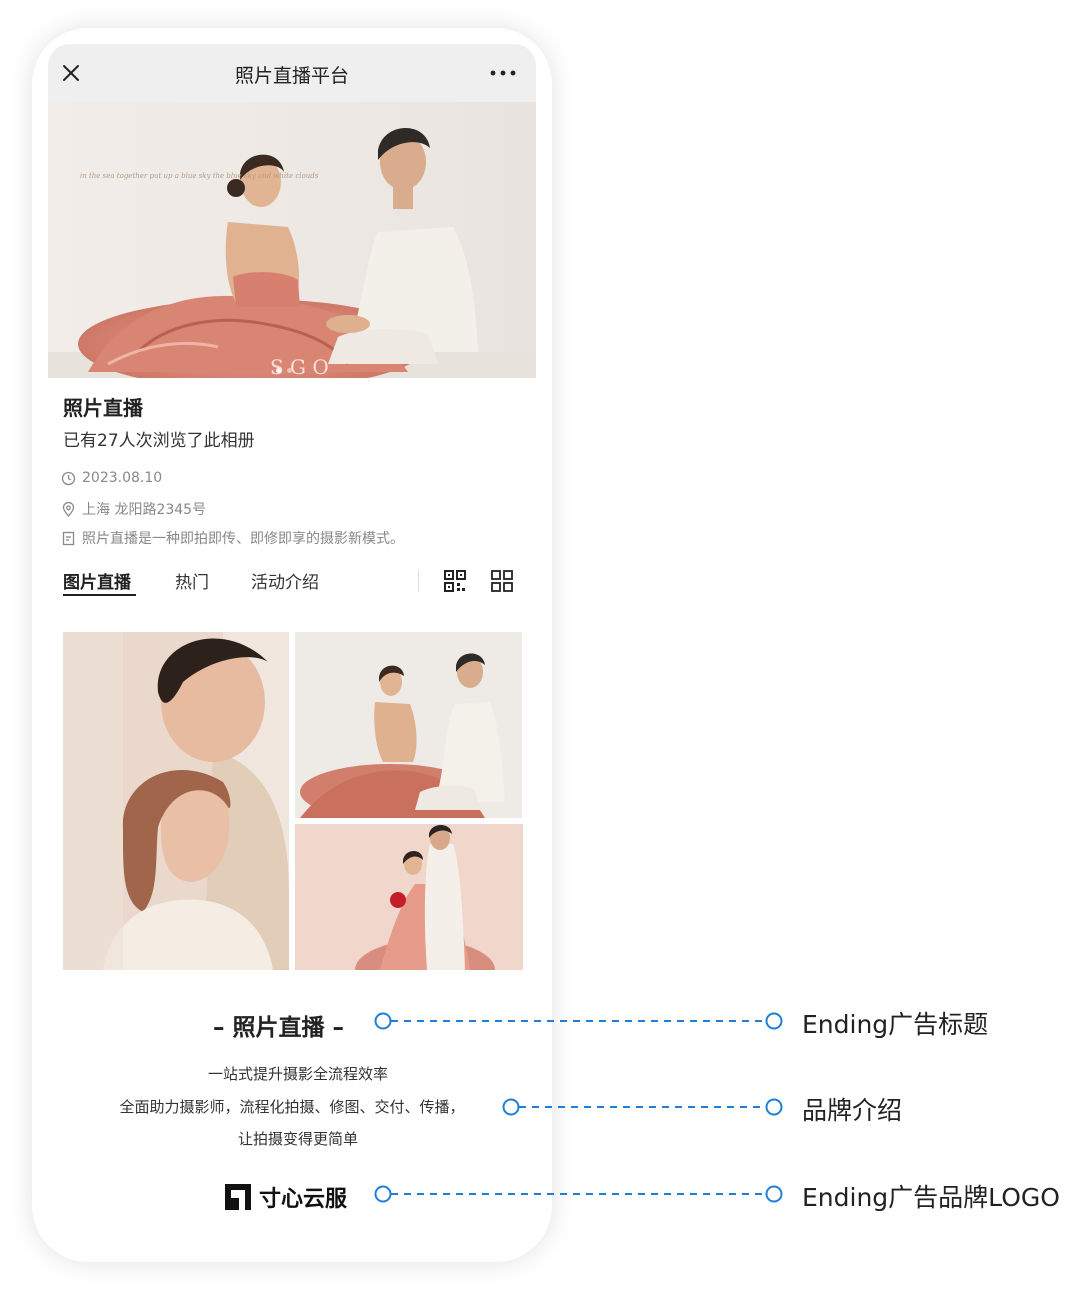 This screenshot has width=1084, height=1298. What do you see at coordinates (852, 1110) in the screenshot?
I see `annotation-brand-intro: 品牌介绍` at bounding box center [852, 1110].